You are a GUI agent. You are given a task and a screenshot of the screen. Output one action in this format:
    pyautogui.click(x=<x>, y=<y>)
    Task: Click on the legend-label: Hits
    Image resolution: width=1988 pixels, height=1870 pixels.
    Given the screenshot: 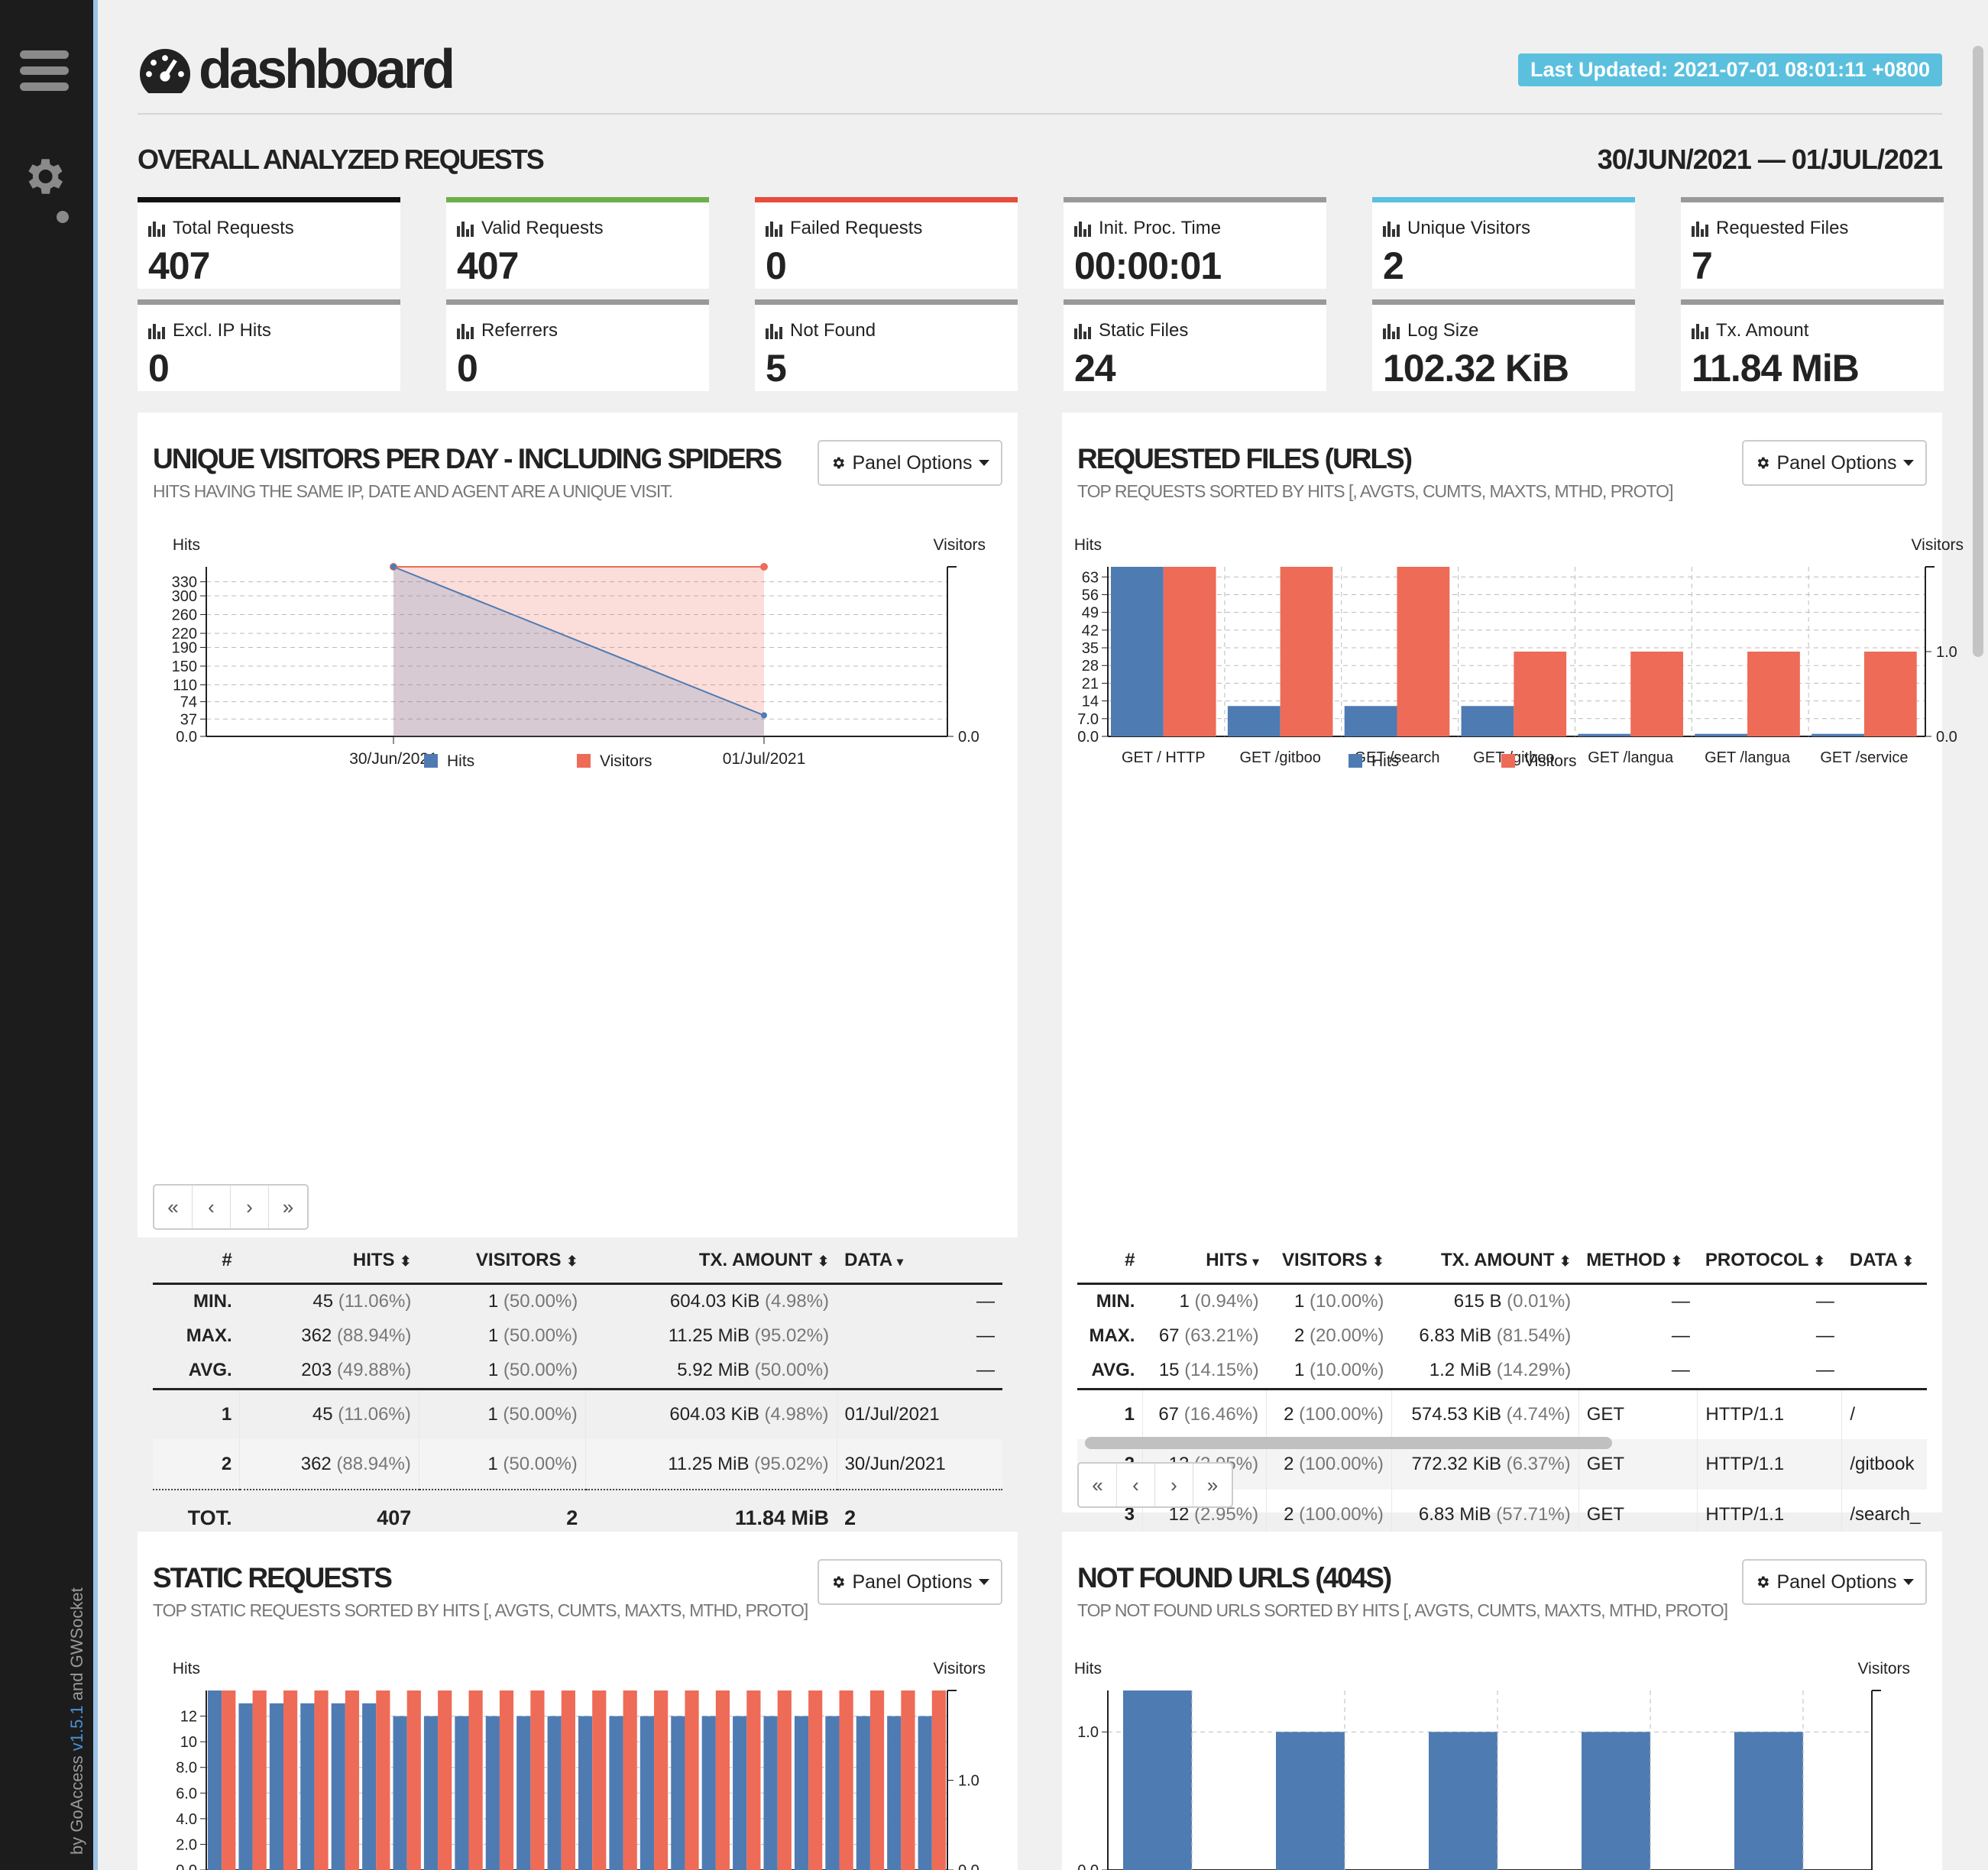 What is the action you would take?
    pyautogui.click(x=1385, y=761)
    